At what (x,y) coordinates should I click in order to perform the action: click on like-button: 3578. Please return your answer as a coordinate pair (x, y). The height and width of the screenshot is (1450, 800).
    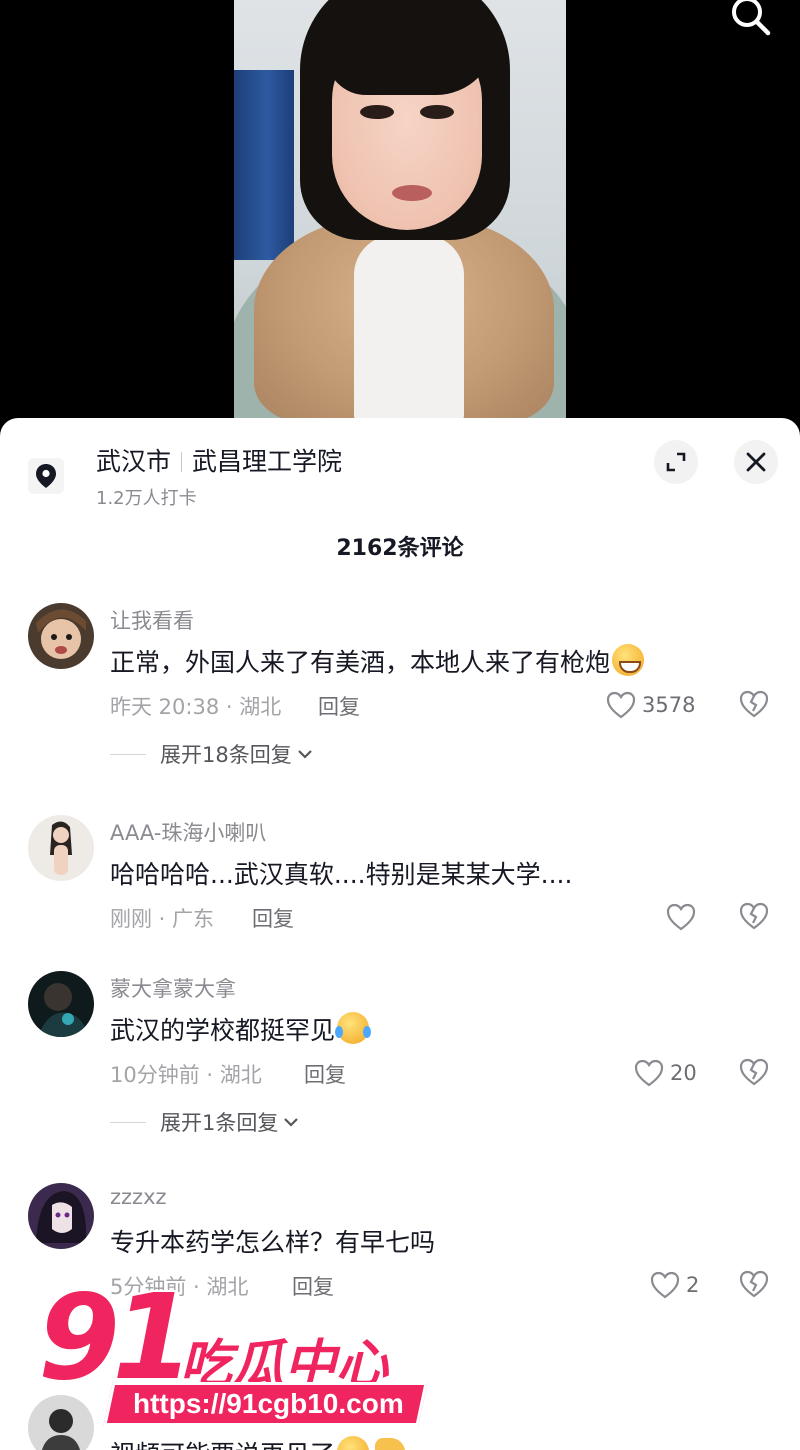
    Looking at the image, I should click on (650, 705).